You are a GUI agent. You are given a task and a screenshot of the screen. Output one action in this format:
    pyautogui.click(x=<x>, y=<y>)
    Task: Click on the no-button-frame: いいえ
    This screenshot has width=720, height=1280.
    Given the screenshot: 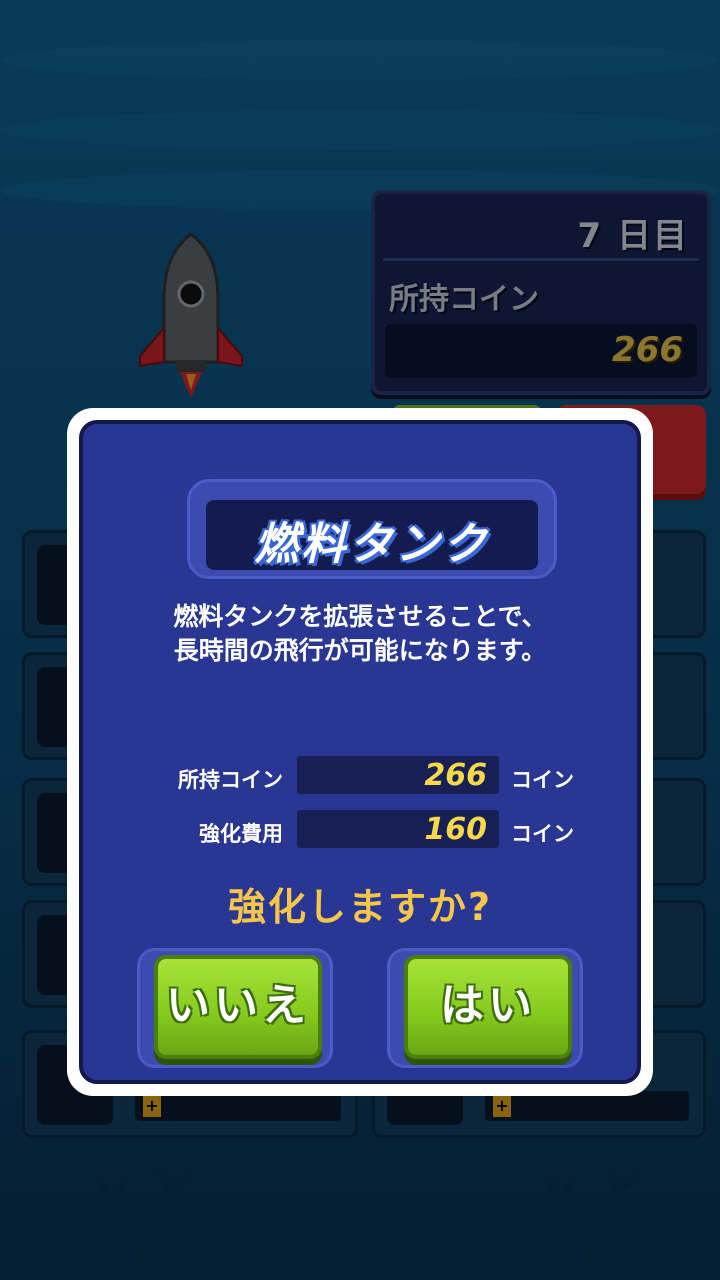 What is the action you would take?
    pyautogui.click(x=235, y=1008)
    